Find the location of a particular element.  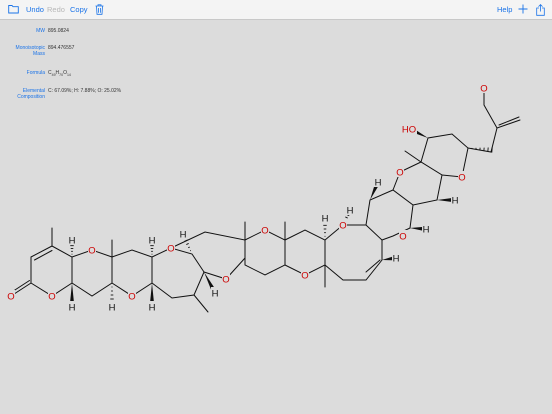

share-icon is located at coordinates (540, 10).